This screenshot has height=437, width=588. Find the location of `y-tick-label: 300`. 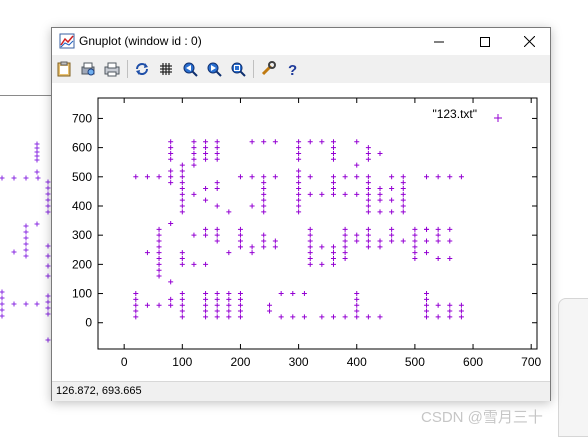

y-tick-label: 300 is located at coordinates (82, 235).